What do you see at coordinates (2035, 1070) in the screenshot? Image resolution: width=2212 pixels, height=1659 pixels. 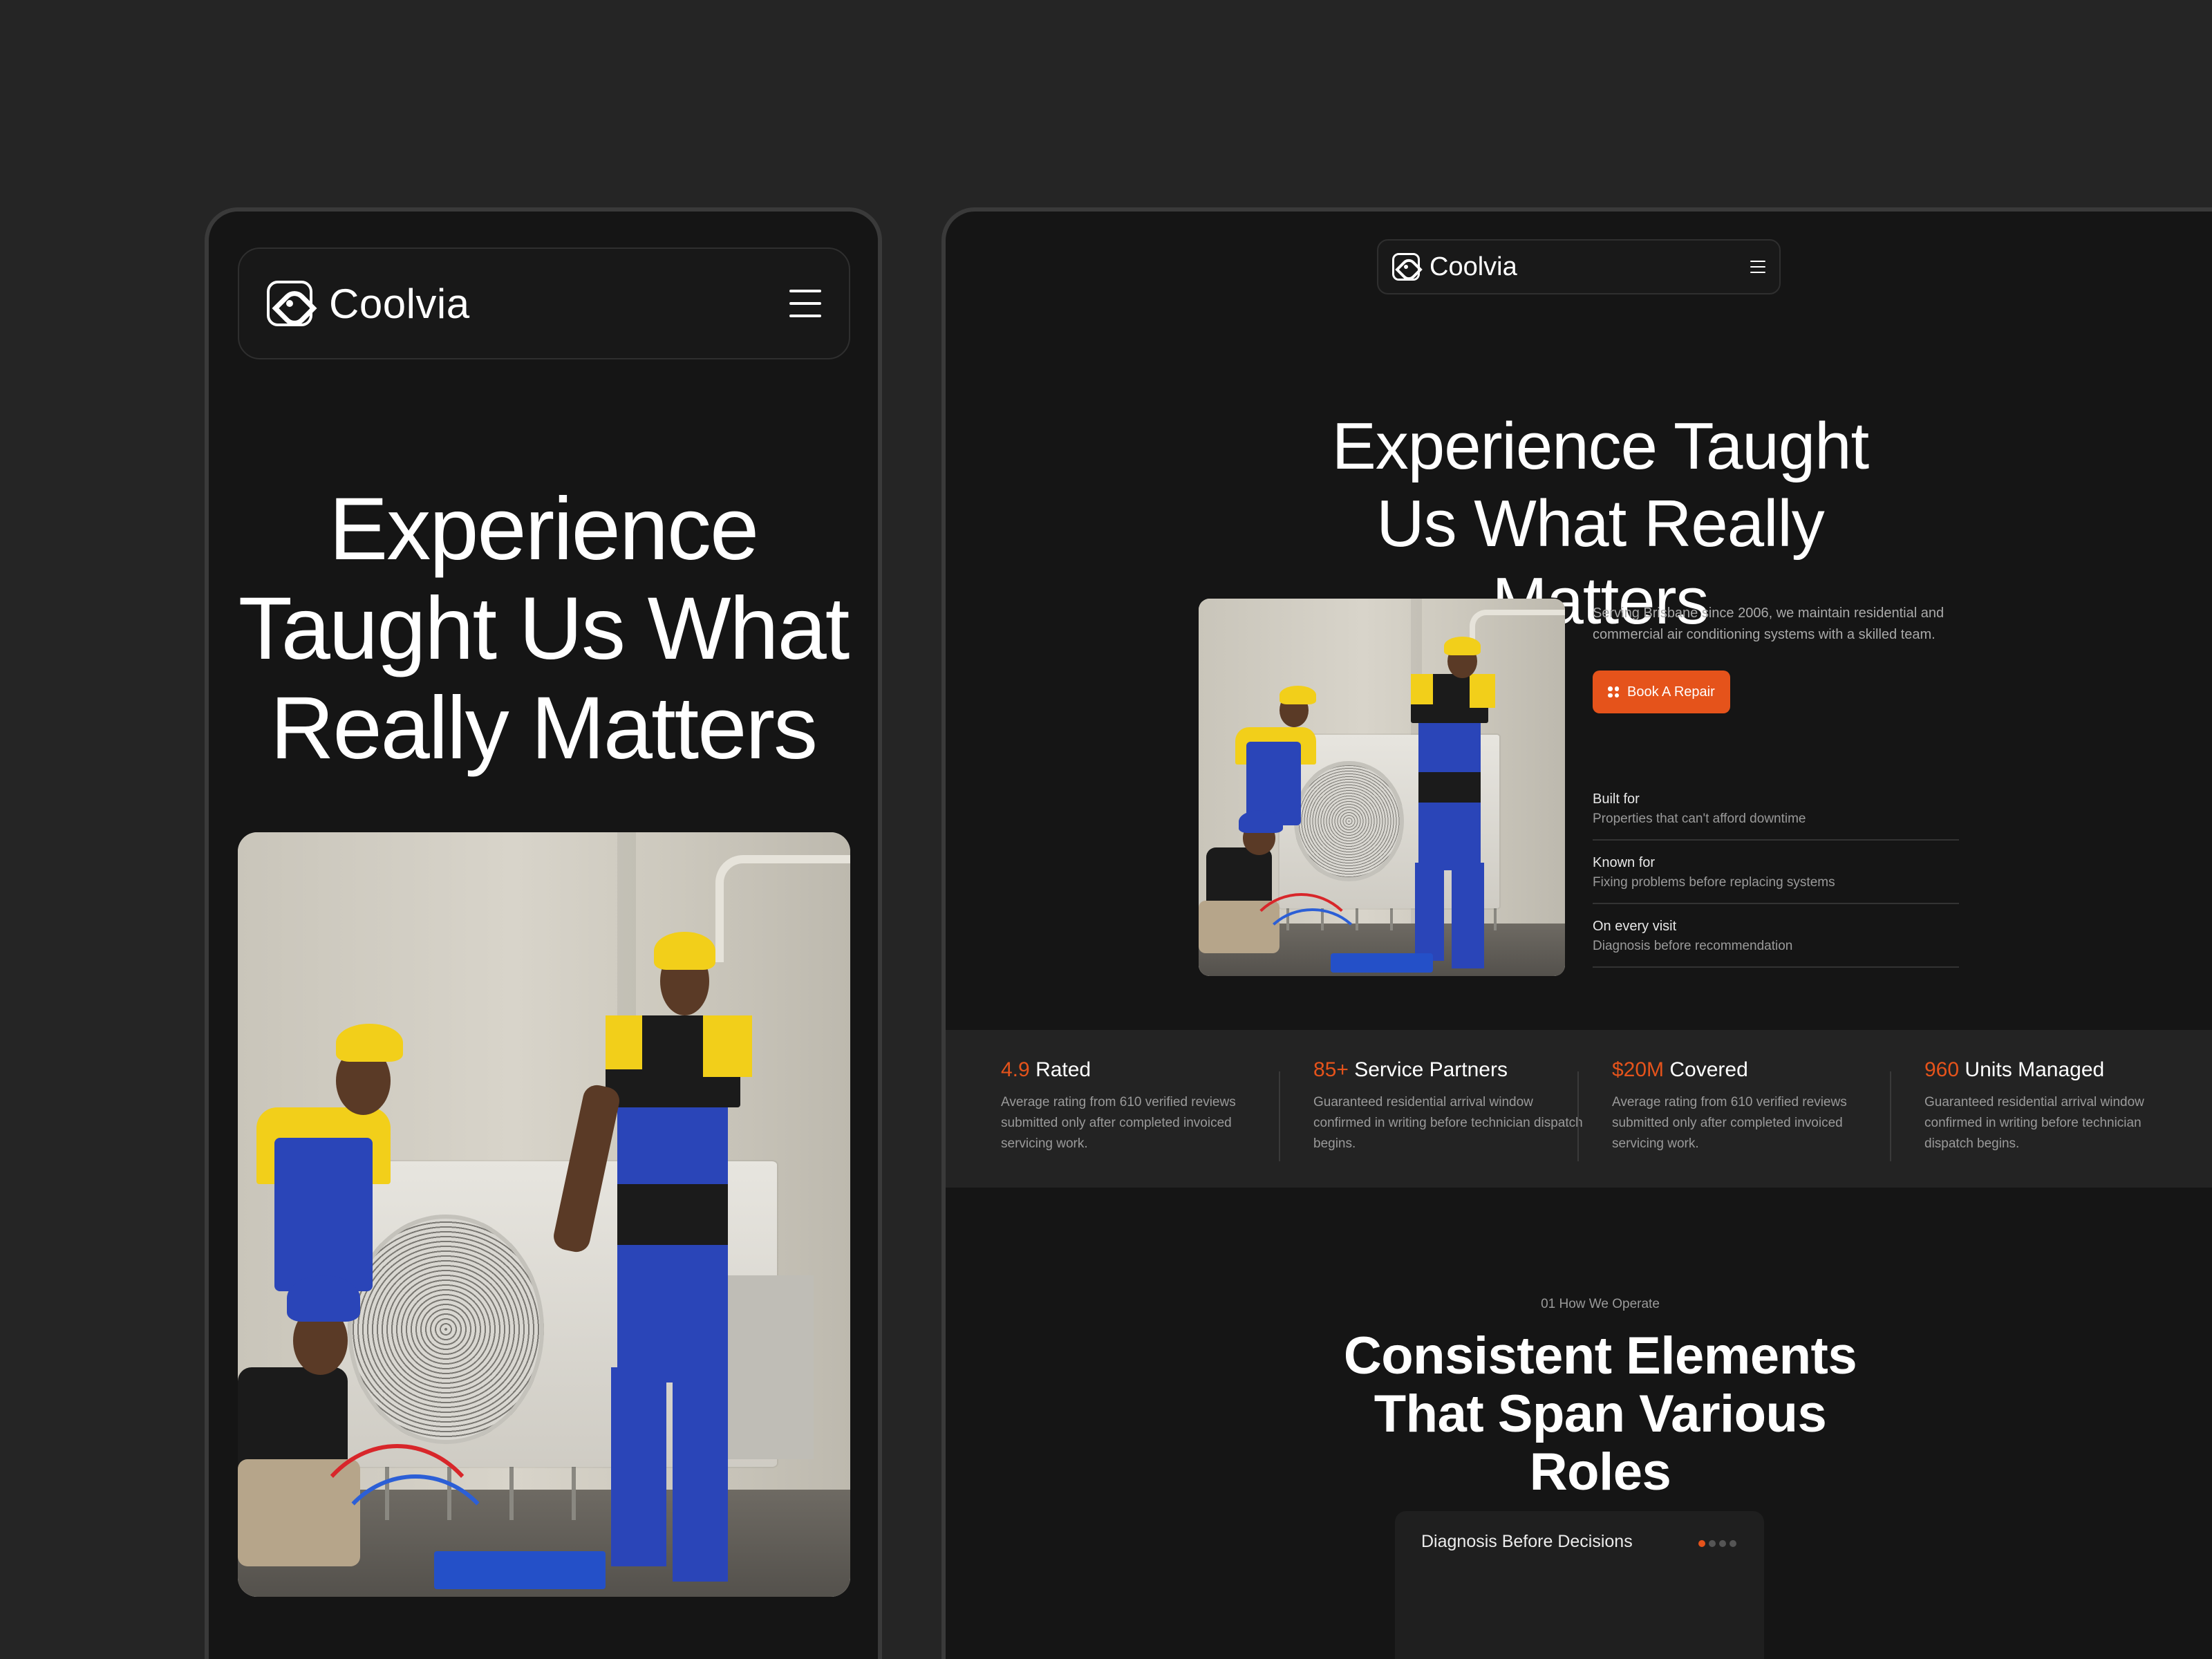 I see `stat-label: Units Managed` at bounding box center [2035, 1070].